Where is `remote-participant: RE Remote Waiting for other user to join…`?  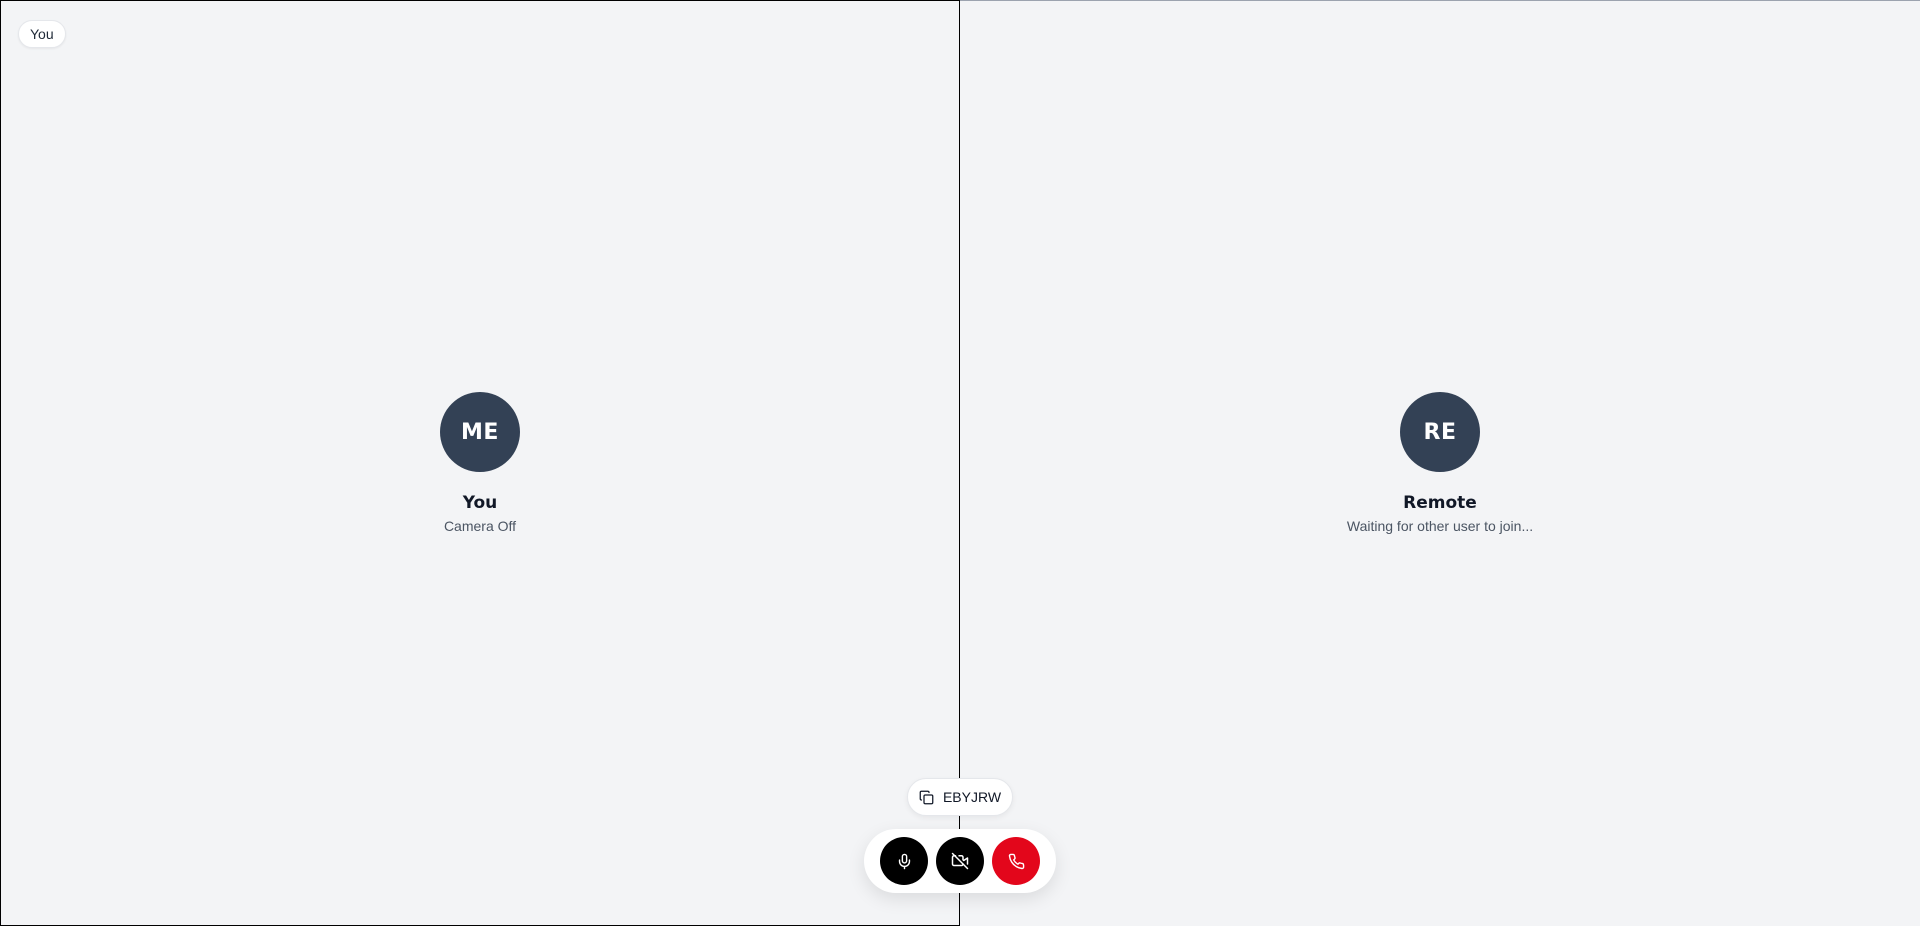
remote-participant: RE Remote Waiting for other user to join… is located at coordinates (1440, 463).